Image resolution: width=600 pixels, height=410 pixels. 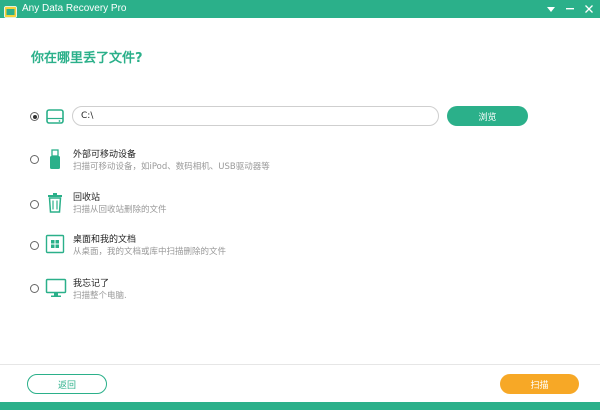 What do you see at coordinates (87, 58) in the screenshot?
I see `page-question: 你在哪里丢了文件?` at bounding box center [87, 58].